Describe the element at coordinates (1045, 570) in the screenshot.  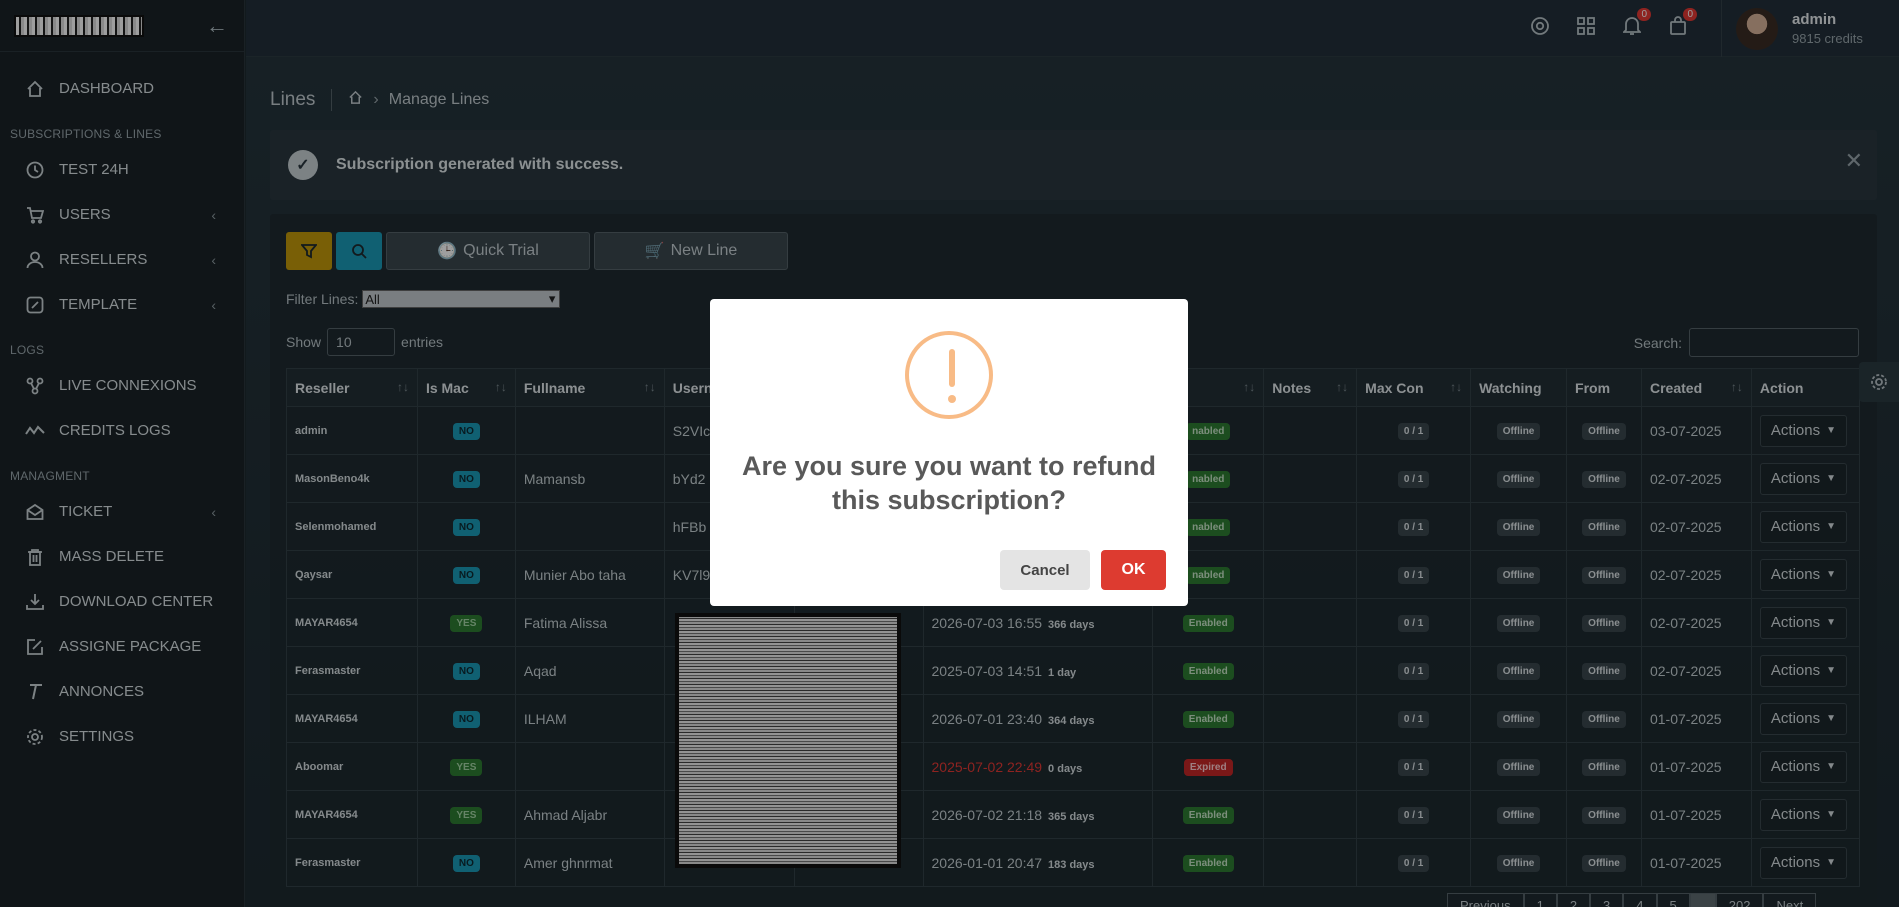
I see `cancel-button: Cancel` at that location.